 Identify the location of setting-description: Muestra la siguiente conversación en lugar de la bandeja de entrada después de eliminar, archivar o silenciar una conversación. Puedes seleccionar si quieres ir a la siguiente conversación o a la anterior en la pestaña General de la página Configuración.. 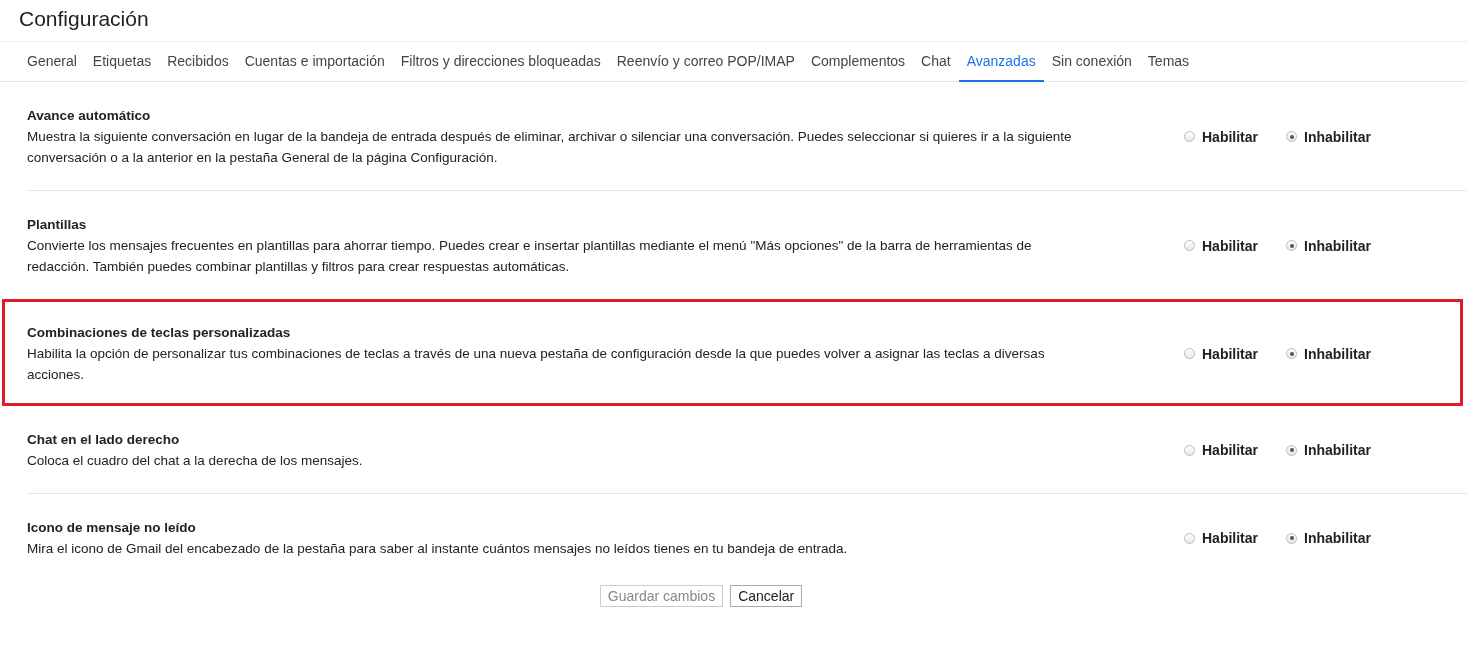
(550, 147).